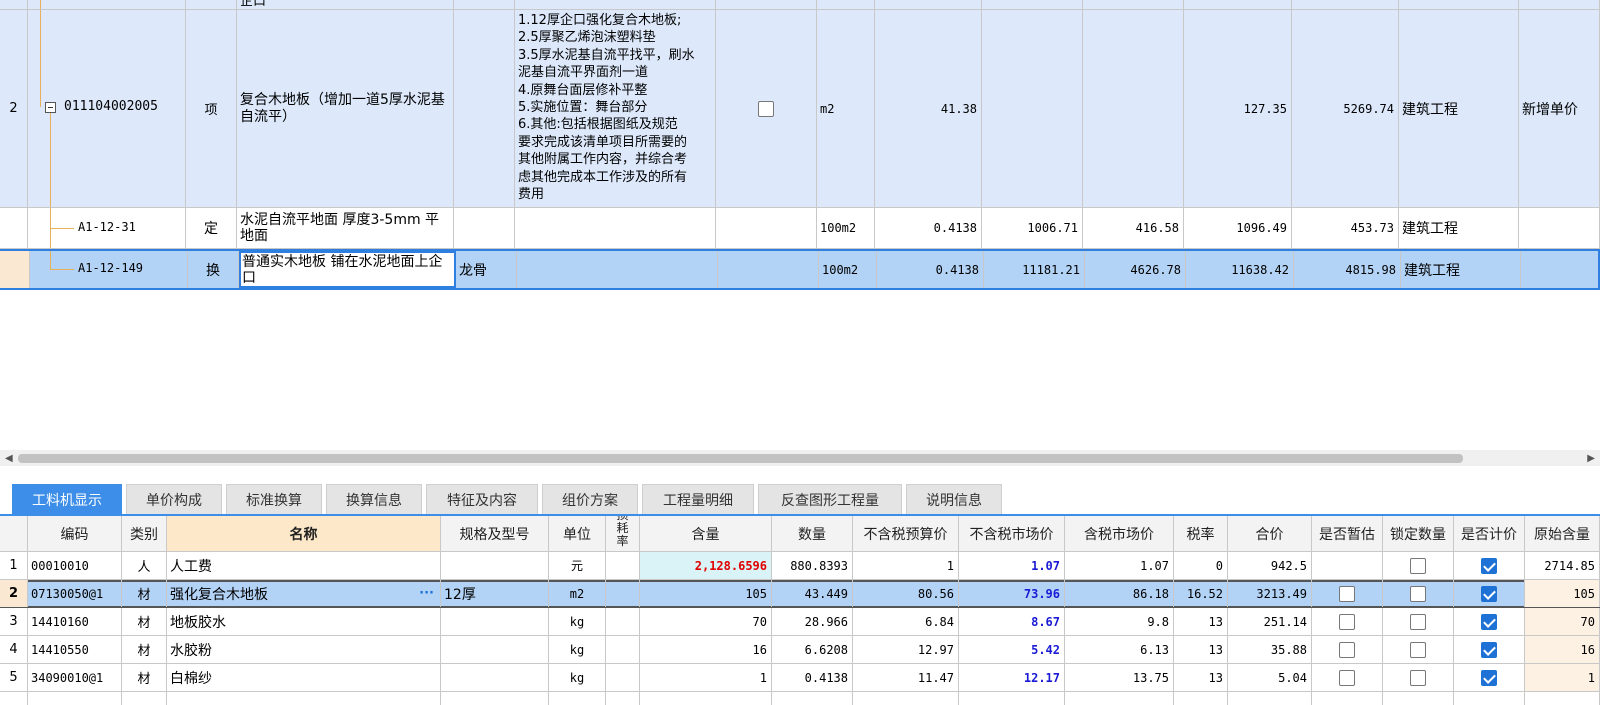 The image size is (1600, 705). Describe the element at coordinates (304, 649) in the screenshot. I see `material-name-cell: 水胶粉` at that location.